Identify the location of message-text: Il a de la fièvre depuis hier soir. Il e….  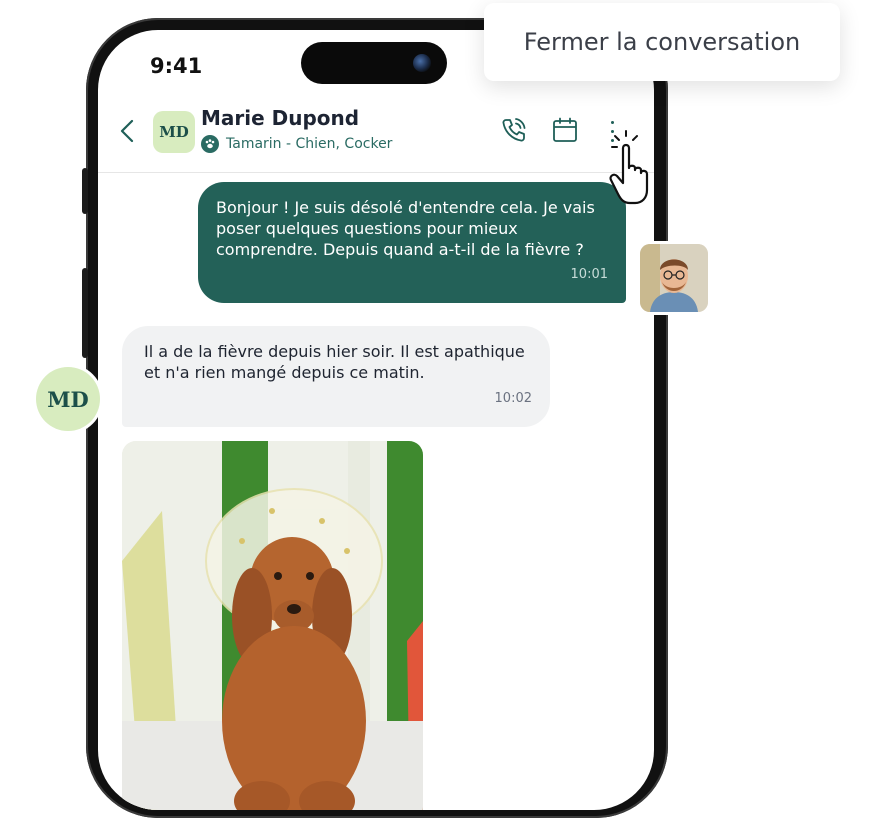
(334, 362).